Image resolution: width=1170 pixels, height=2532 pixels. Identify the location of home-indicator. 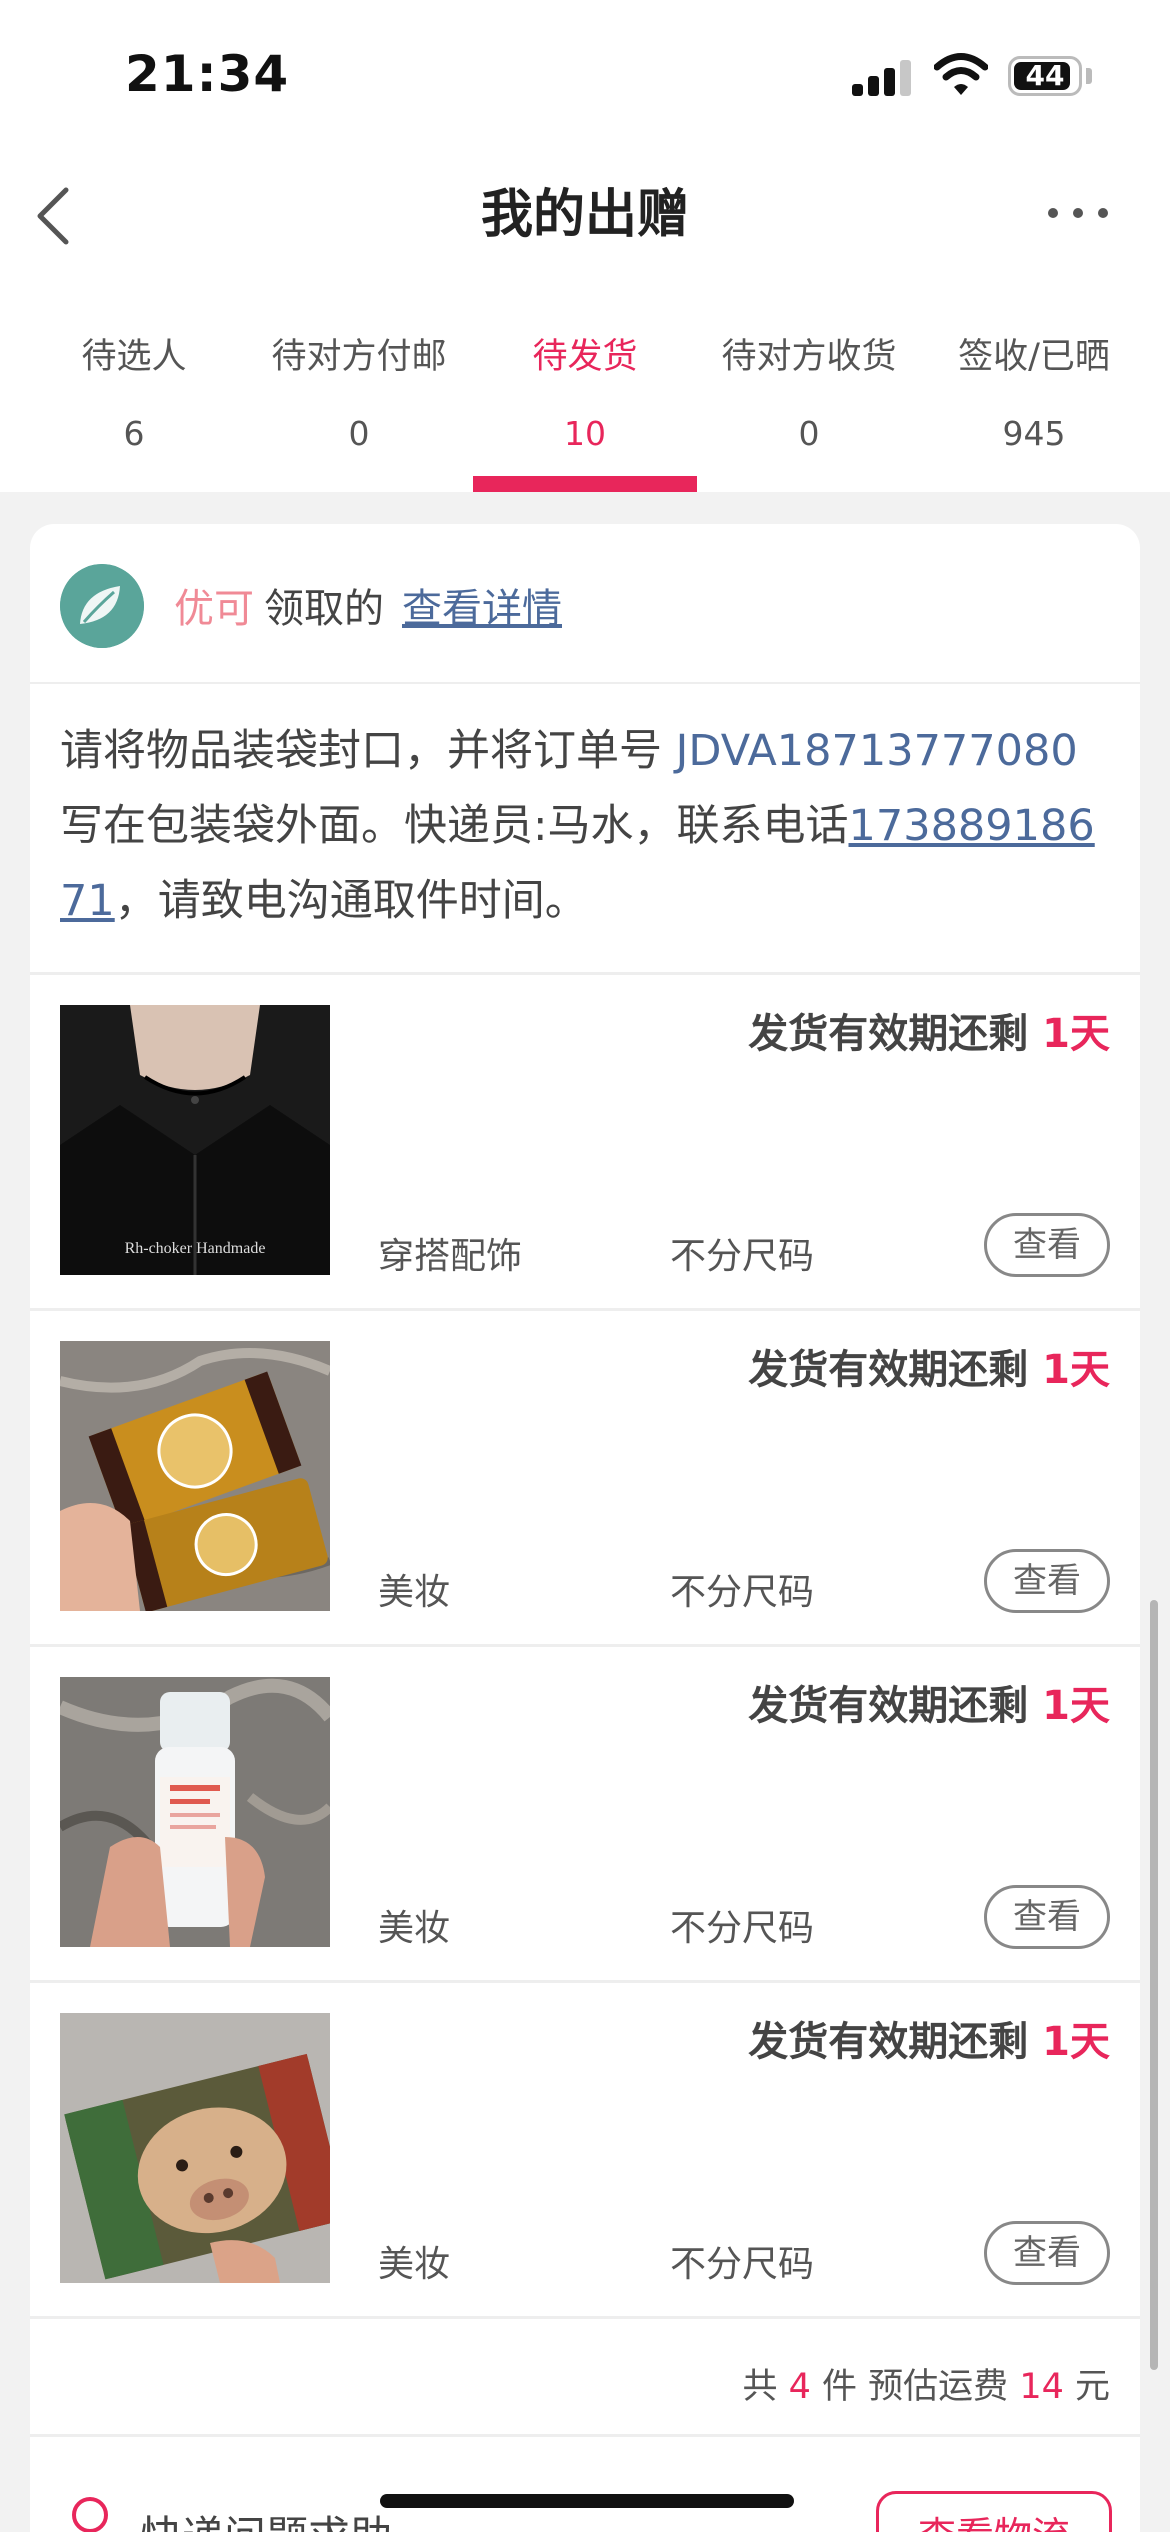
(587, 2501).